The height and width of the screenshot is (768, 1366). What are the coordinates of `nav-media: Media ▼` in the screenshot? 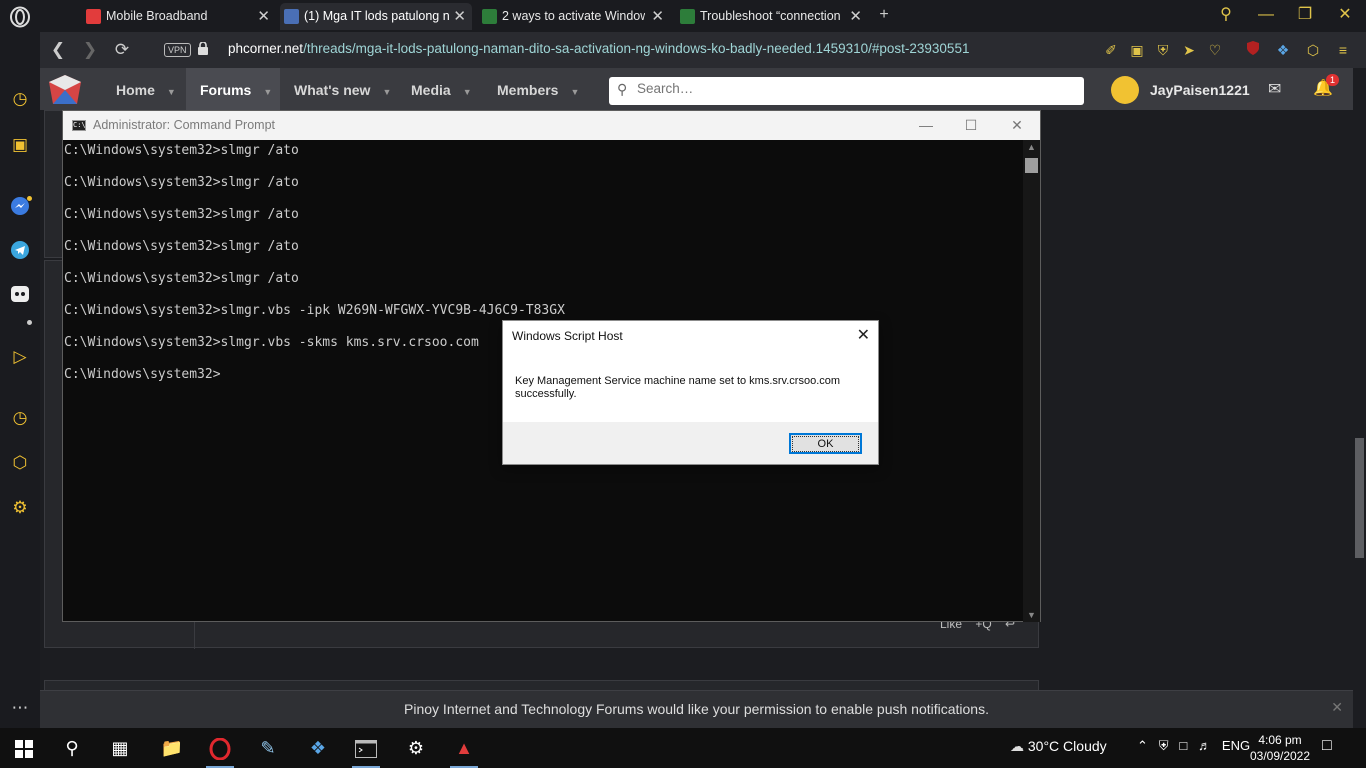 It's located at (440, 89).